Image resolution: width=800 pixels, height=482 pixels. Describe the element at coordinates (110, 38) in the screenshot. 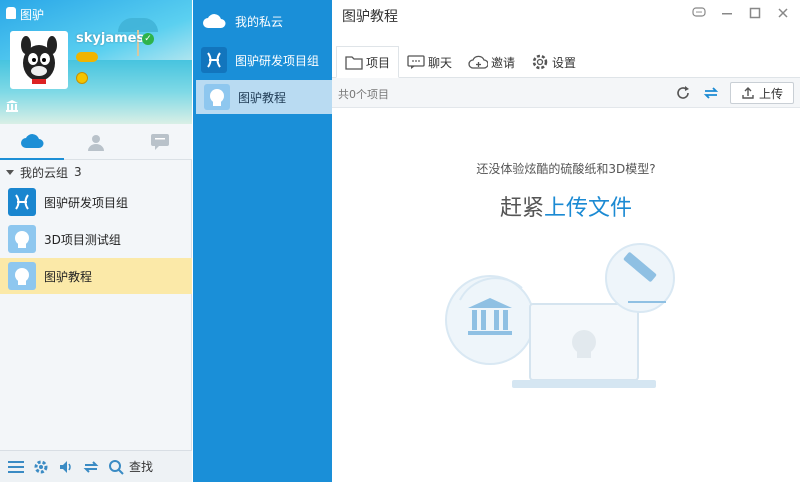

I see `username: skyjames` at that location.